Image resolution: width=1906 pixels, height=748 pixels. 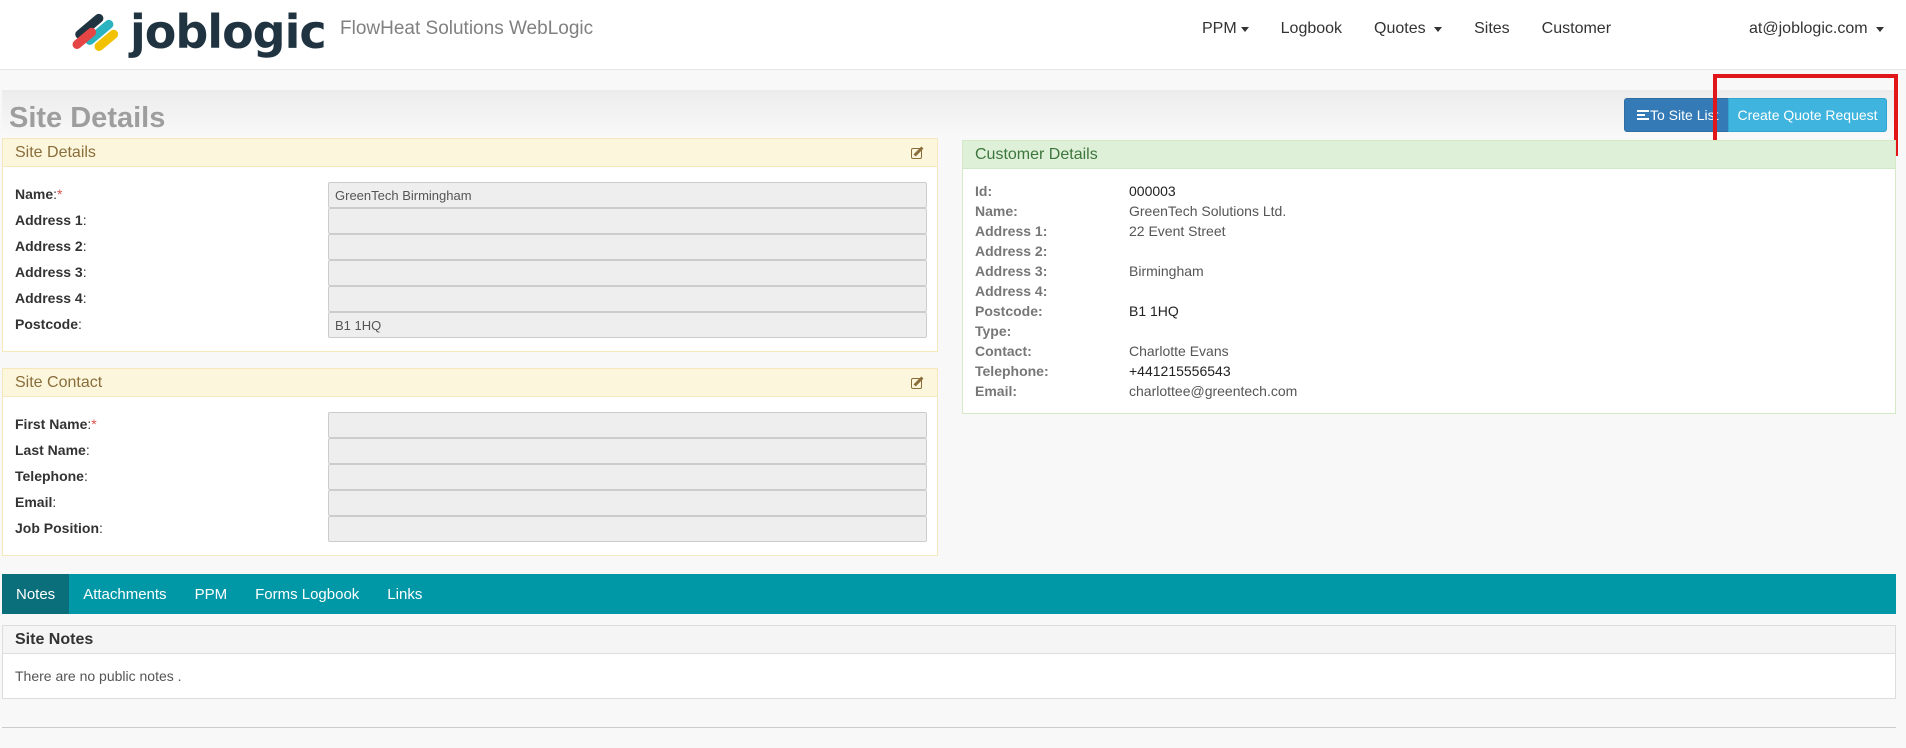 I want to click on customer-field-label: Contact:, so click(x=1003, y=351).